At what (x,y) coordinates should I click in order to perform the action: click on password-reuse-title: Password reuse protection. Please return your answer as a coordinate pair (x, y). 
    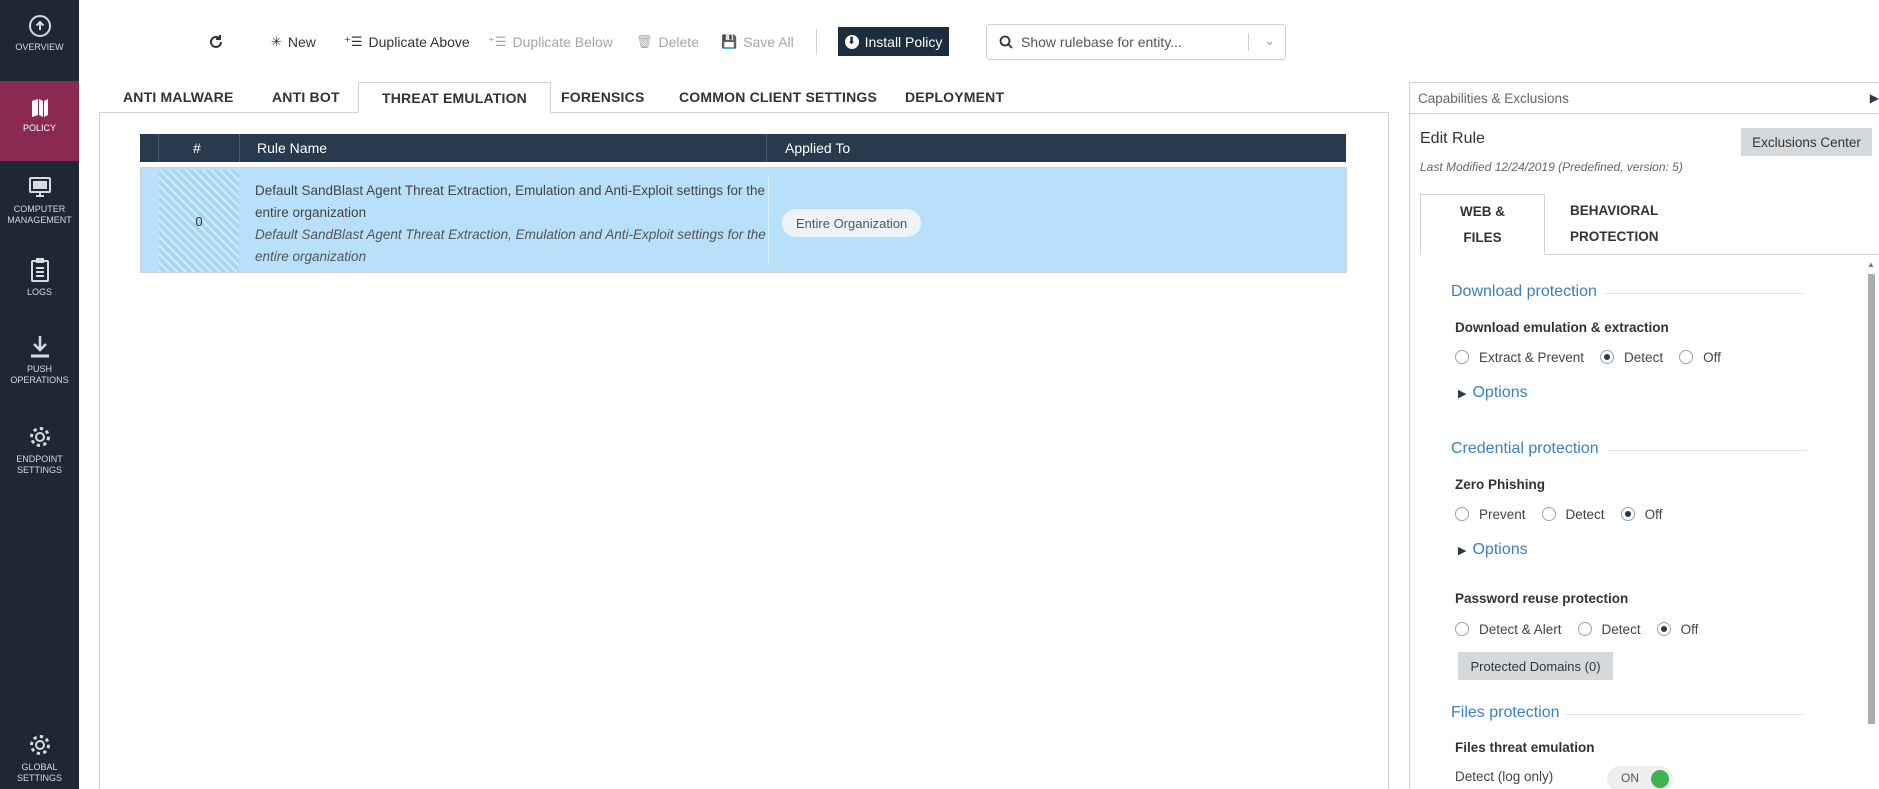
    Looking at the image, I should click on (1542, 598).